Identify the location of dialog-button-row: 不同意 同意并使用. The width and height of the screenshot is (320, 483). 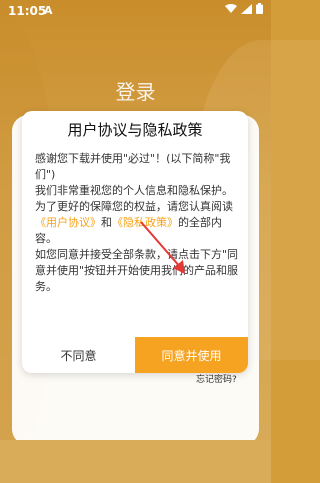
(135, 355).